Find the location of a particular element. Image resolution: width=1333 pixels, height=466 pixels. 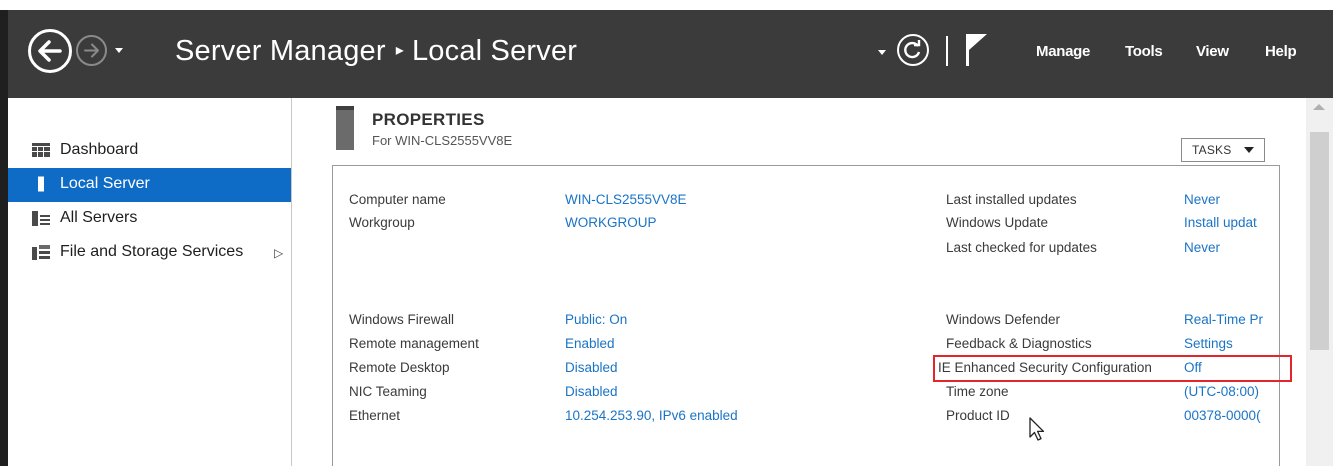

property-label: Time zone is located at coordinates (977, 391).